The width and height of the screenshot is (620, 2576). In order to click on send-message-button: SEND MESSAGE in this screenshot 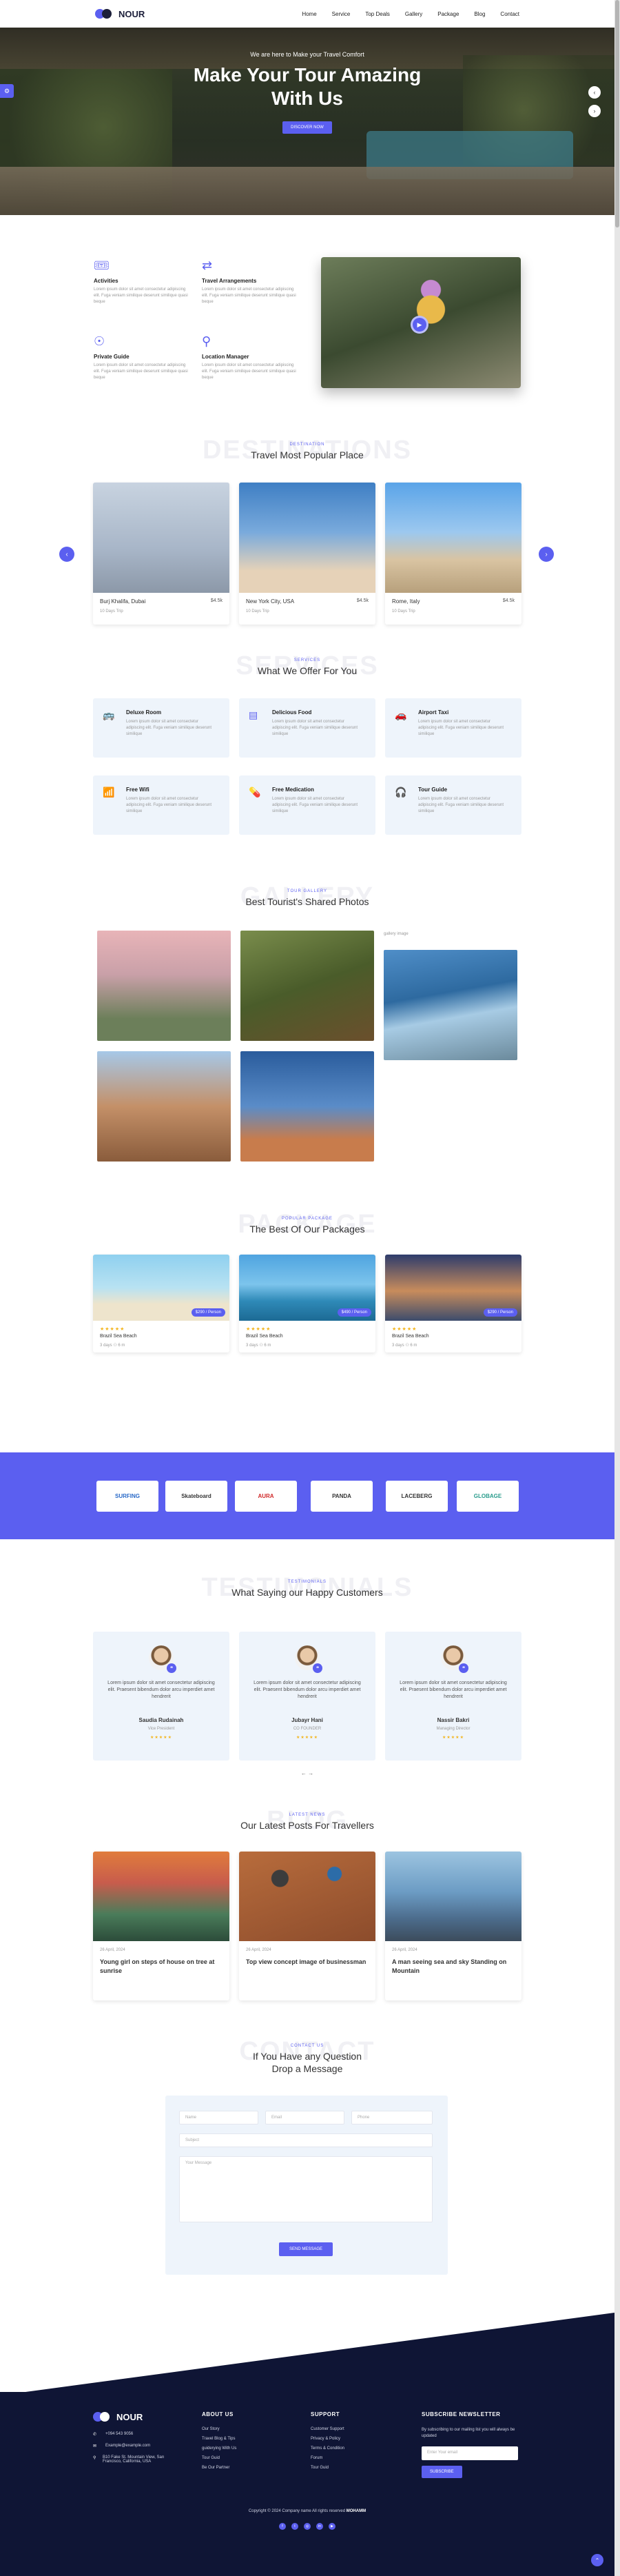, I will do `click(306, 2249)`.